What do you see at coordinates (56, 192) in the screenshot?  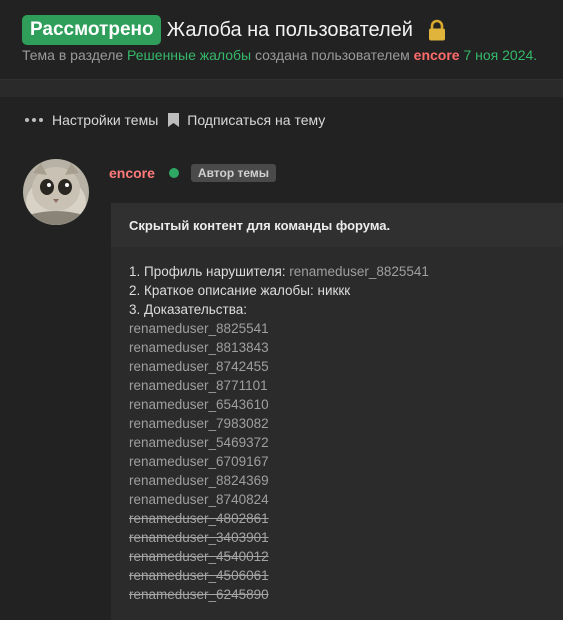 I see `avatar` at bounding box center [56, 192].